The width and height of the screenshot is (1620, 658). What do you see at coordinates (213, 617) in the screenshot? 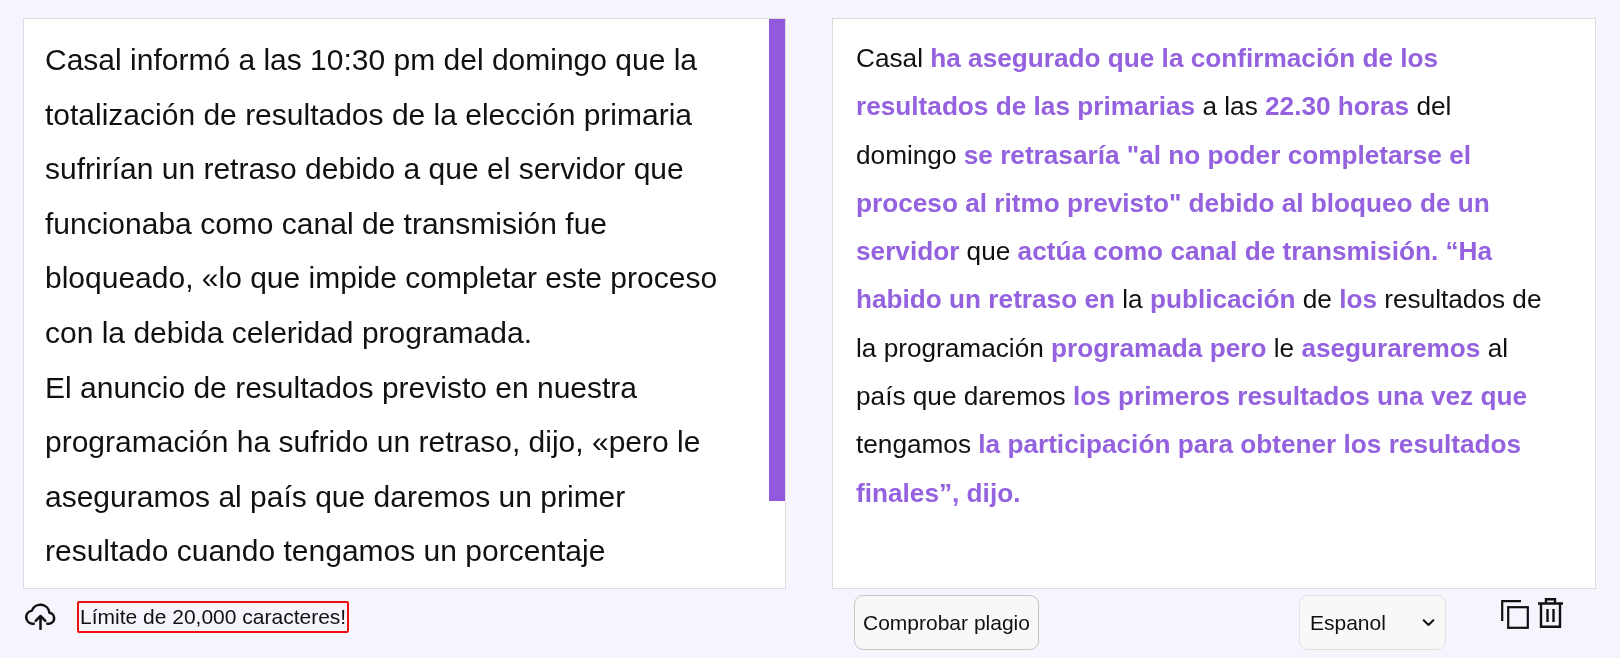
I see `character-limit-notice: Límite de 20,000 caracteres!` at bounding box center [213, 617].